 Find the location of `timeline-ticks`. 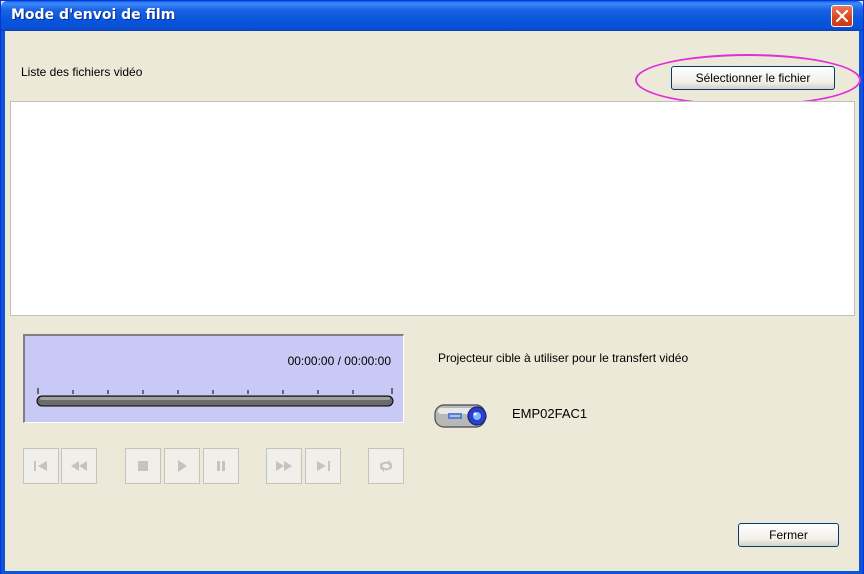

timeline-ticks is located at coordinates (215, 391).